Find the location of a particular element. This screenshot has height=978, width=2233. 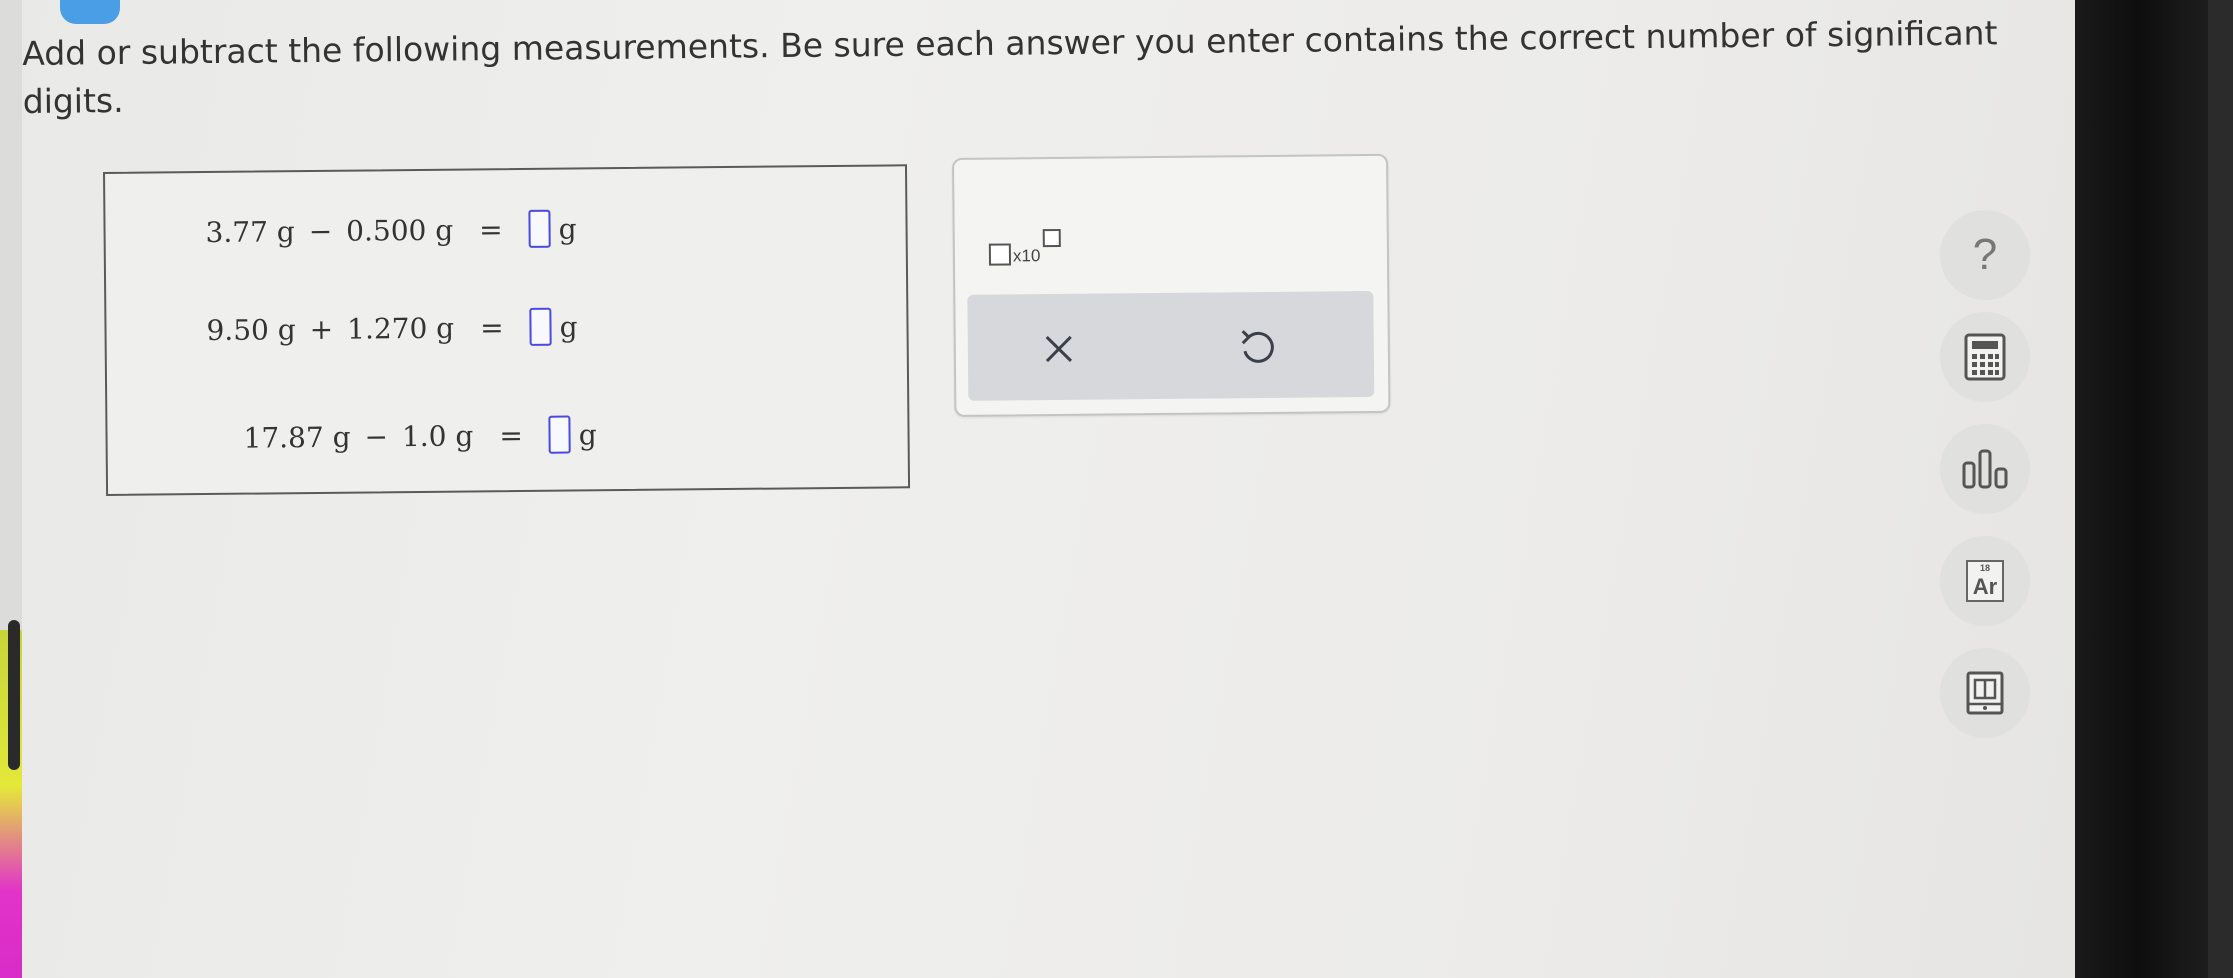

periodic-table-icon: 18 Ar is located at coordinates (1985, 581).